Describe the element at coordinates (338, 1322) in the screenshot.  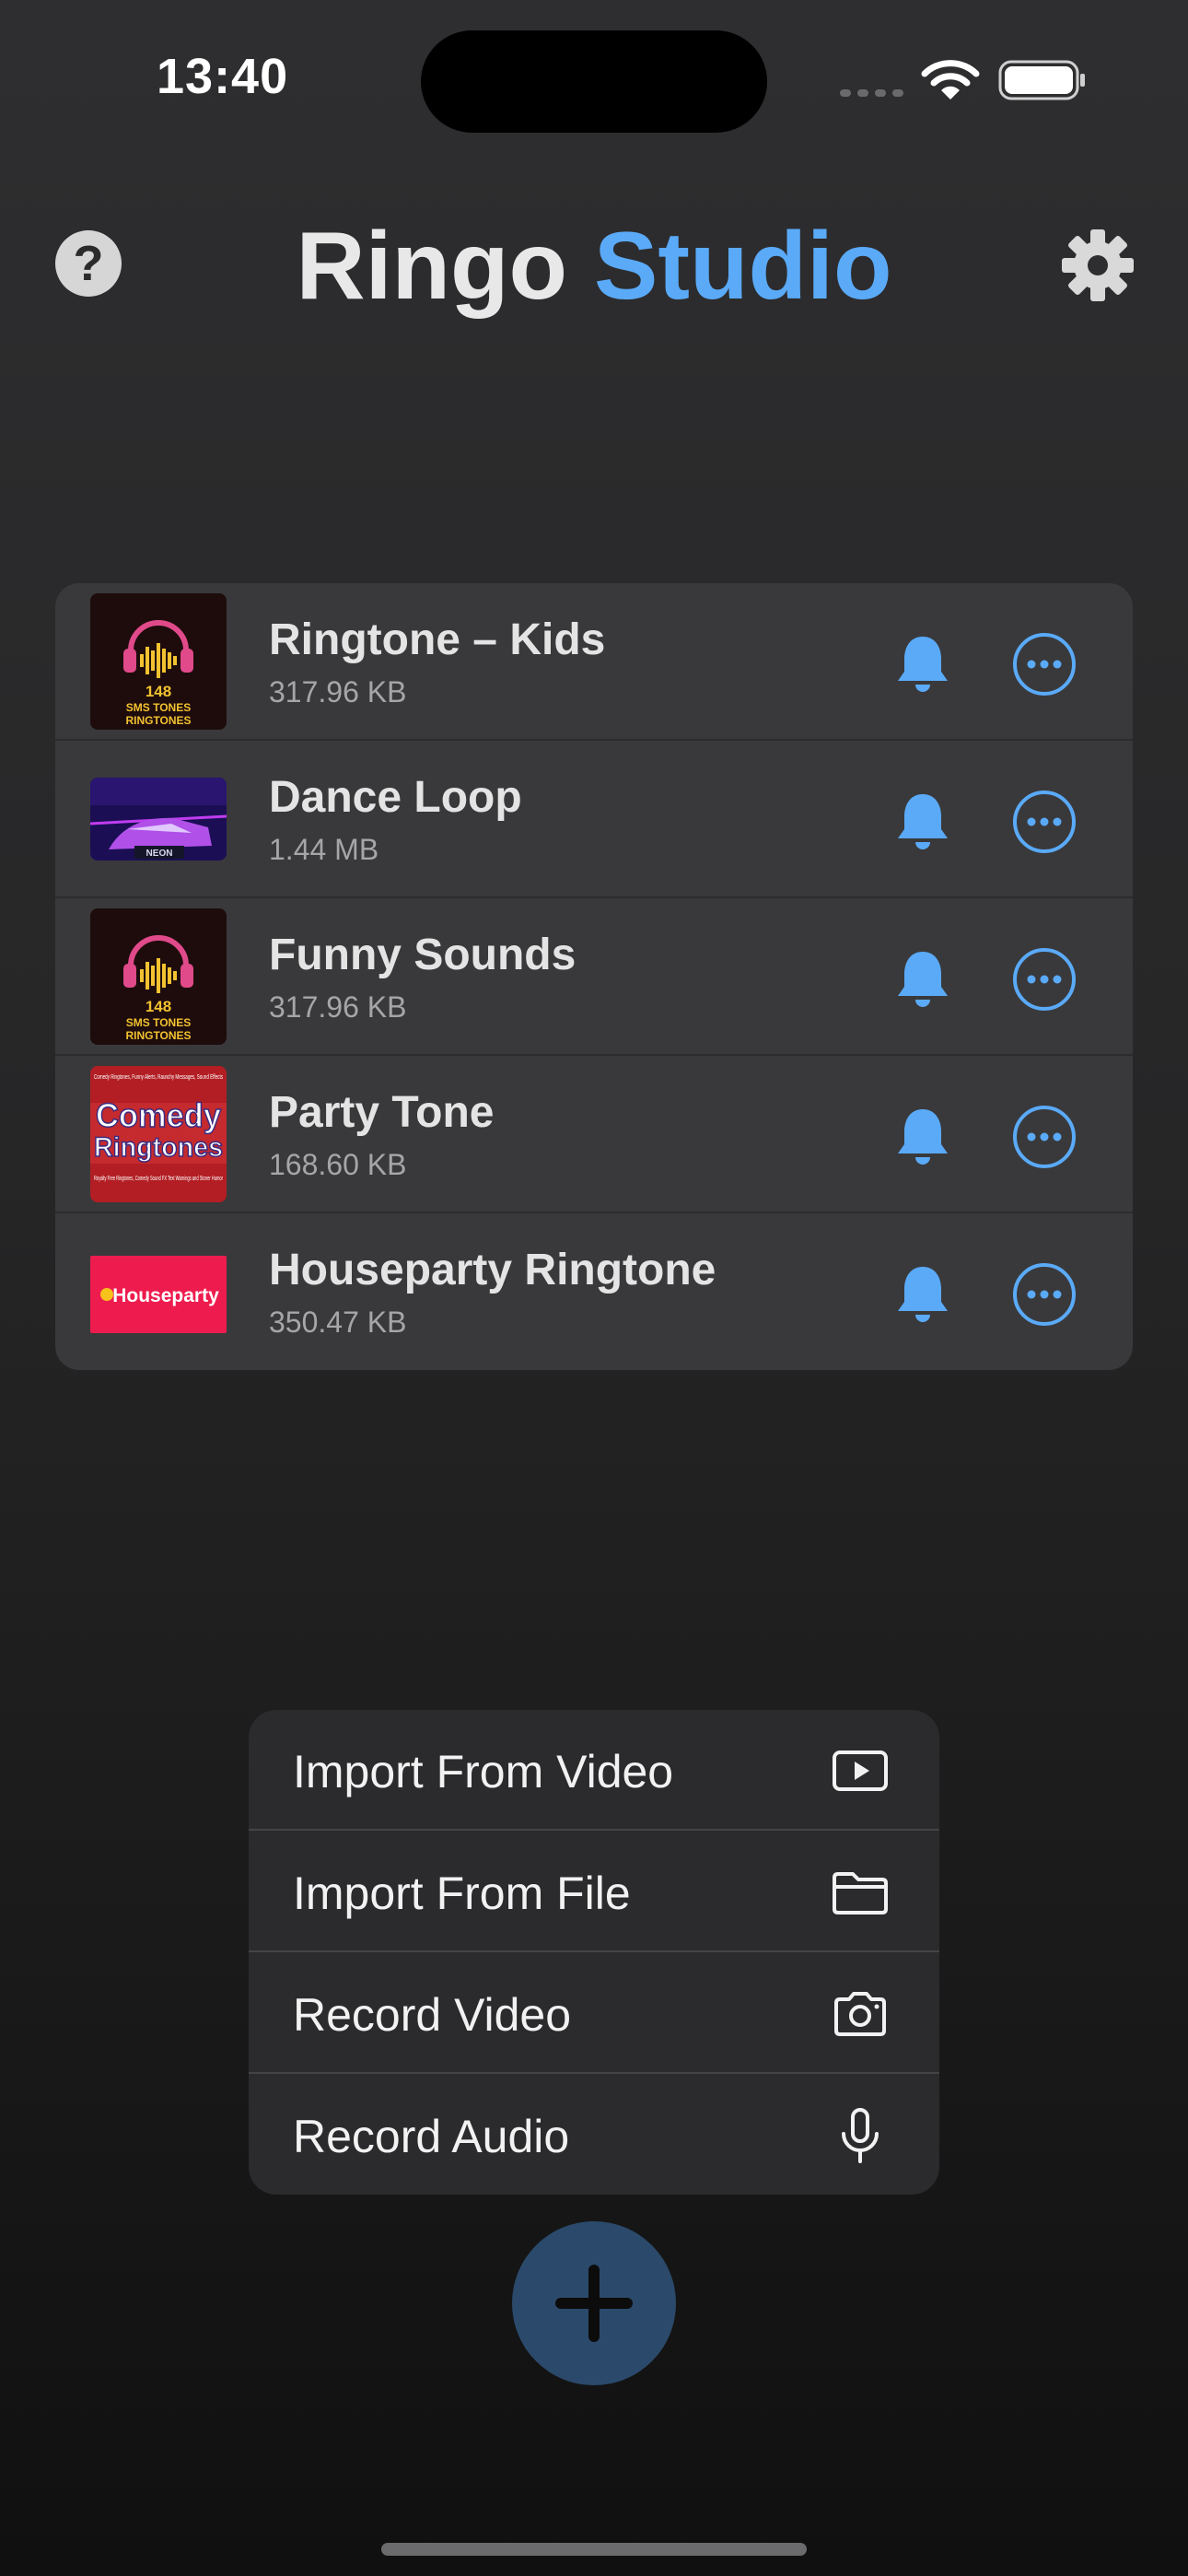
I see `track-size: 350.47 KB` at that location.